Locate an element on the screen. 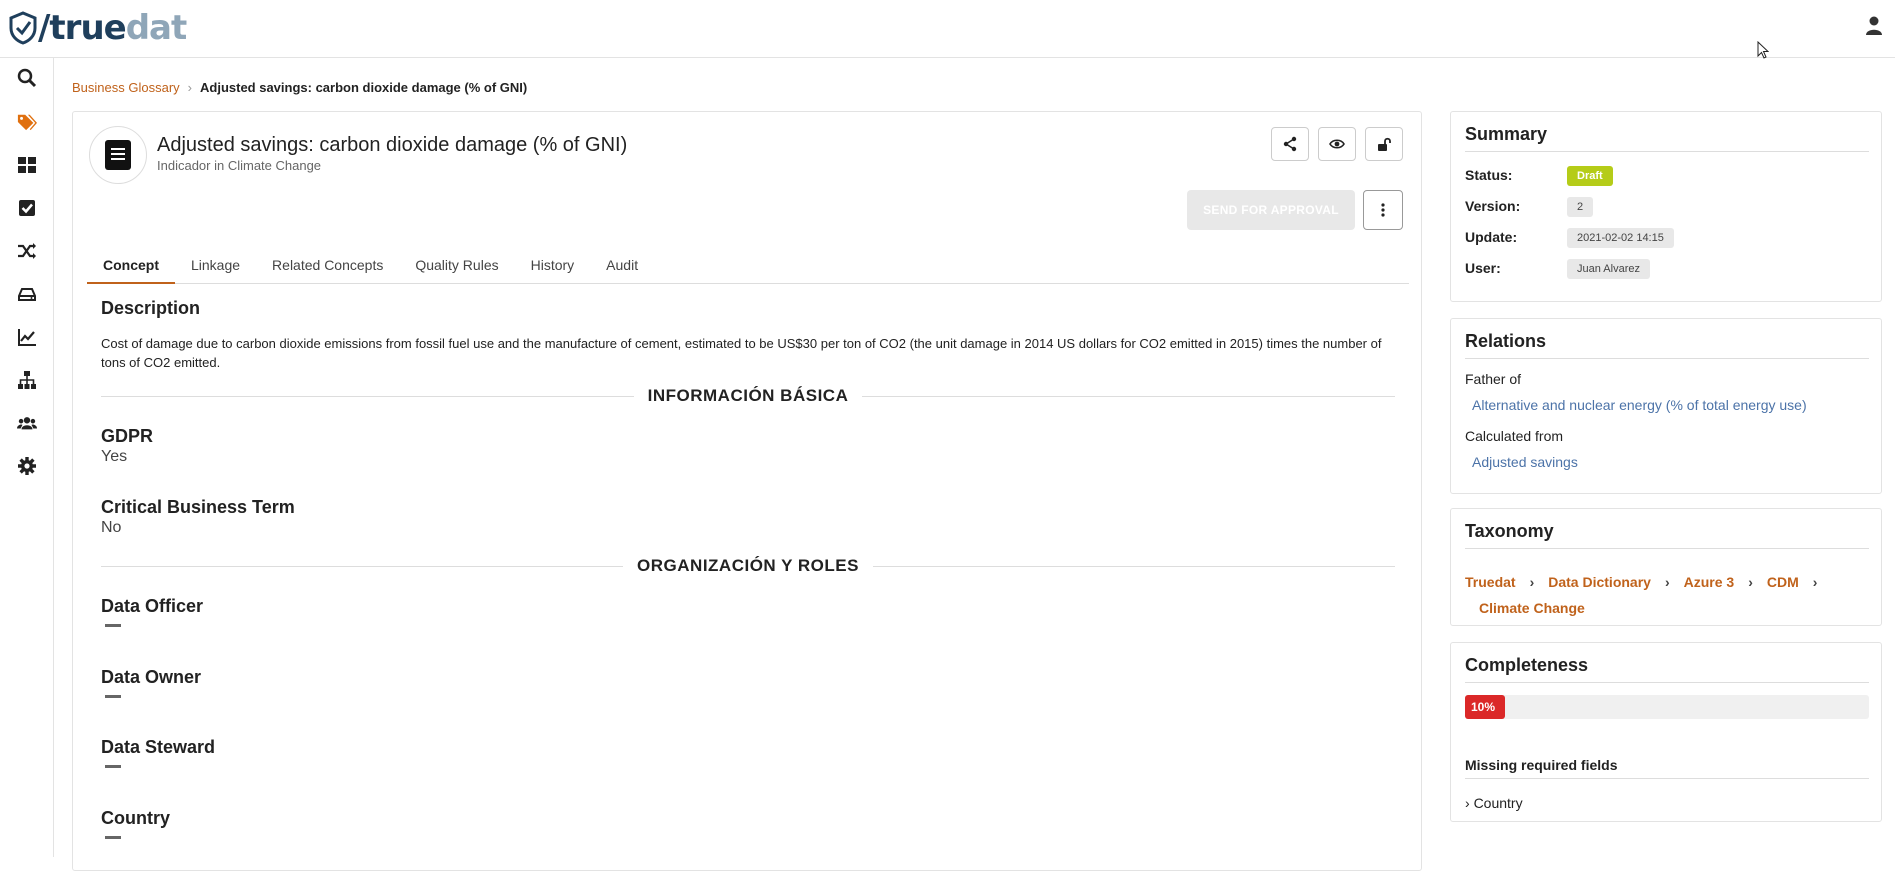 This screenshot has width=1895, height=871. completeness-progress-fill: 10% is located at coordinates (1485, 707).